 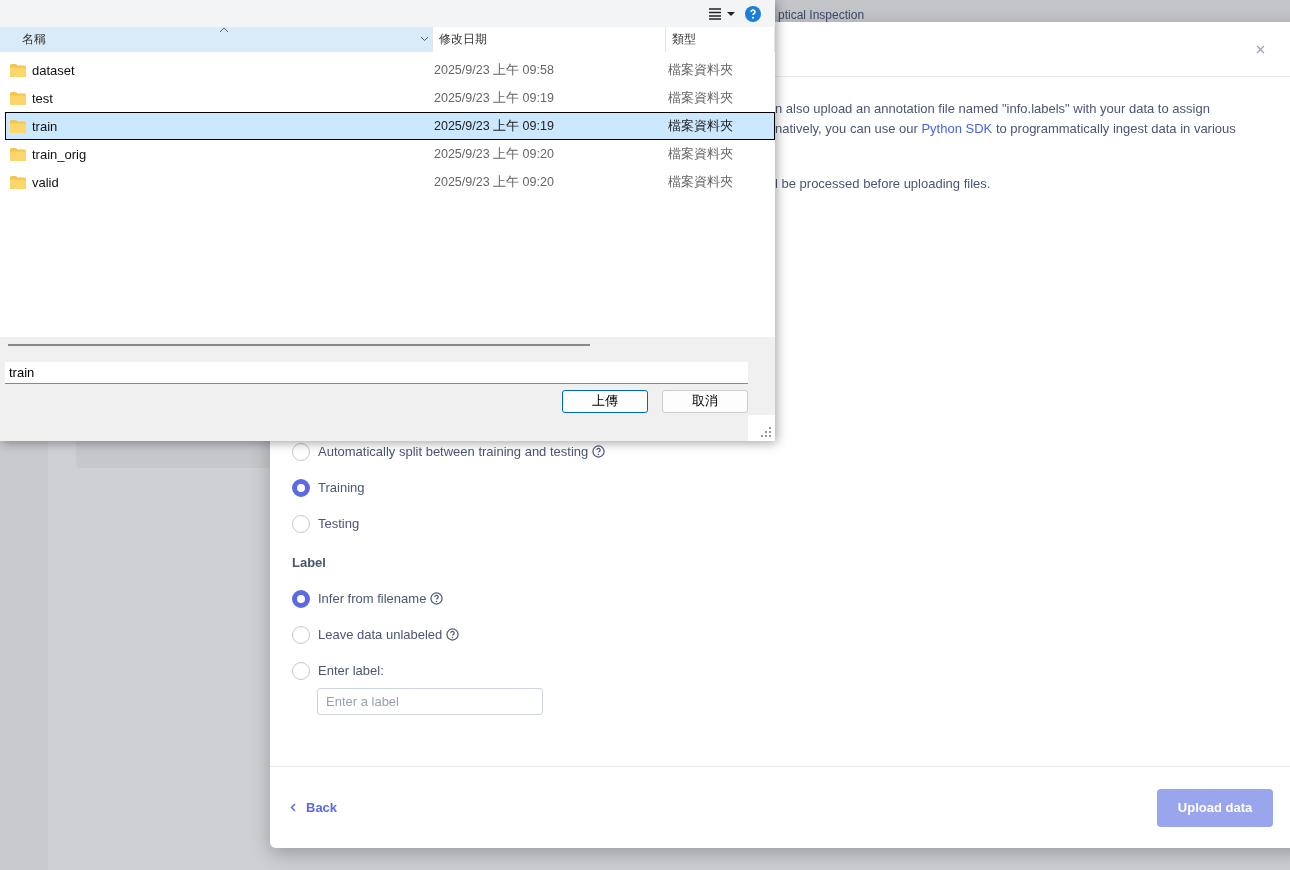 What do you see at coordinates (453, 451) in the screenshot?
I see `option-label: Automatically split between training and testing` at bounding box center [453, 451].